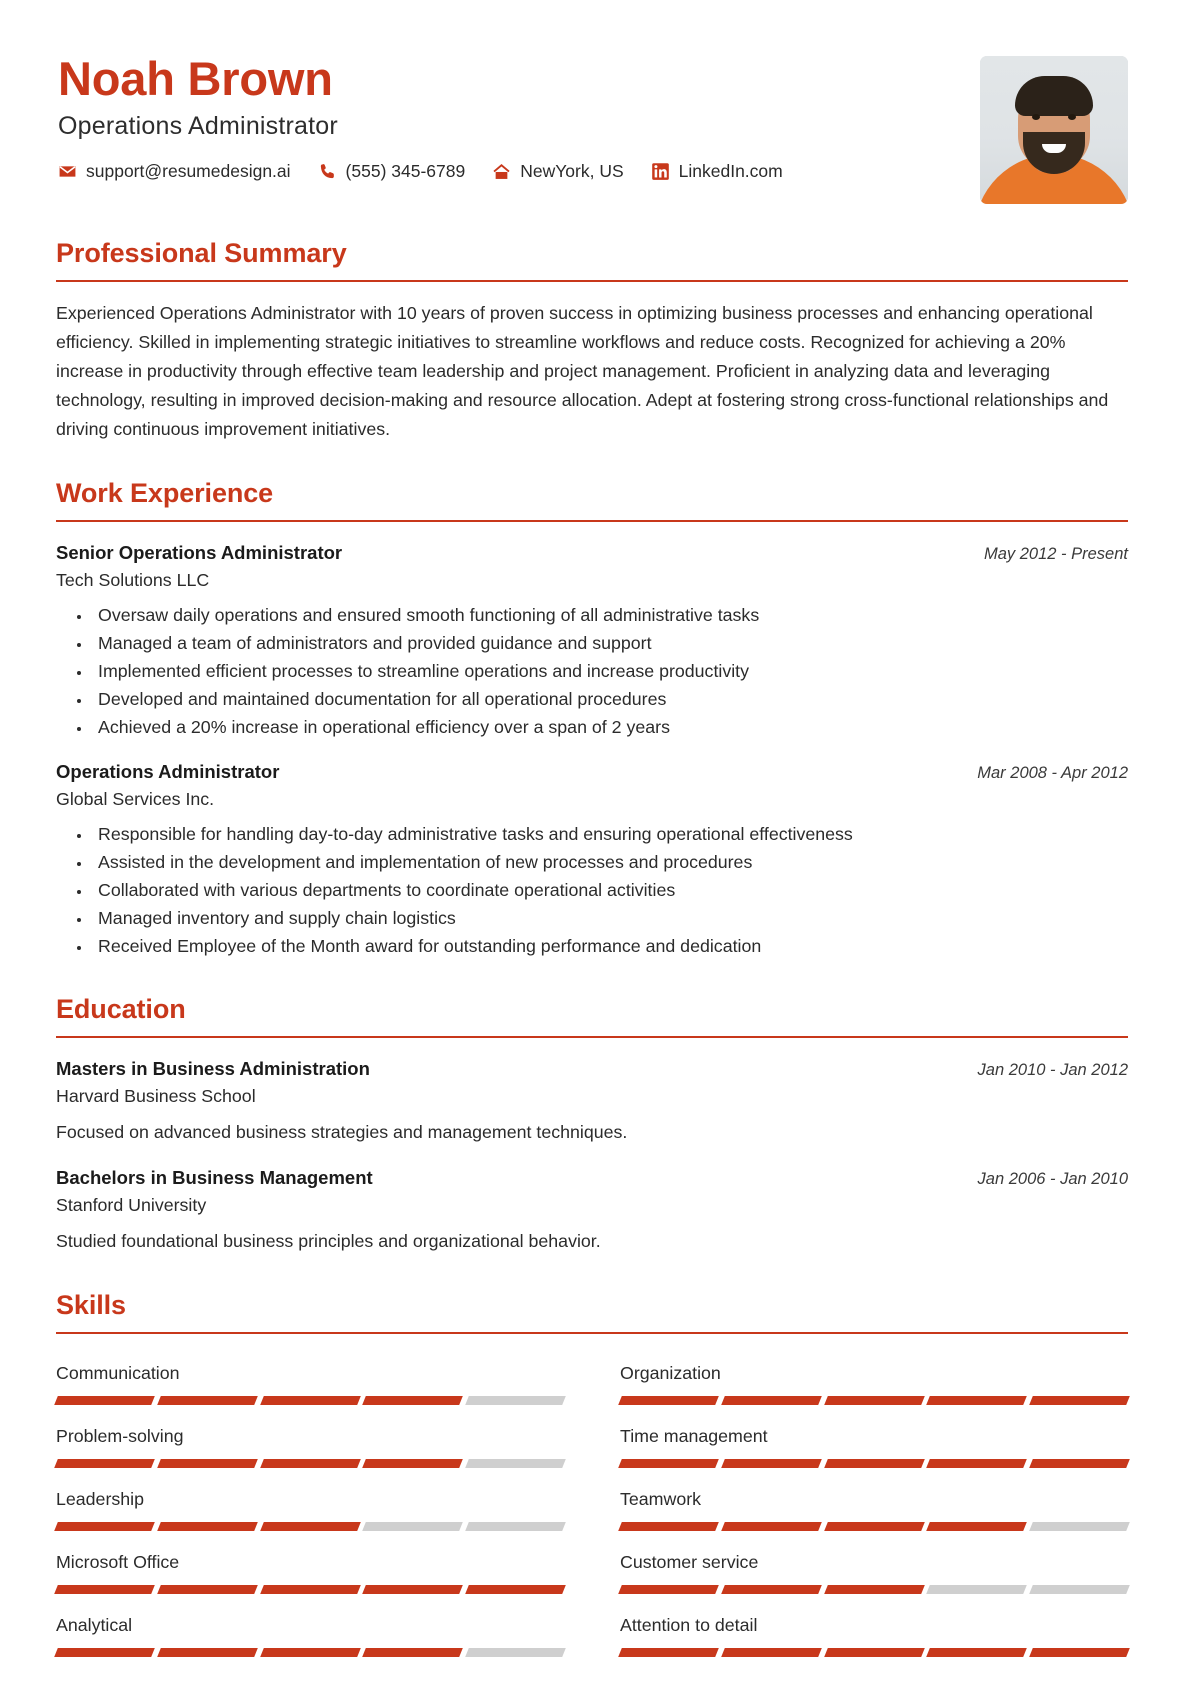 The image size is (1200, 1684). Describe the element at coordinates (689, 1561) in the screenshot. I see `skill-label: Customer service` at that location.